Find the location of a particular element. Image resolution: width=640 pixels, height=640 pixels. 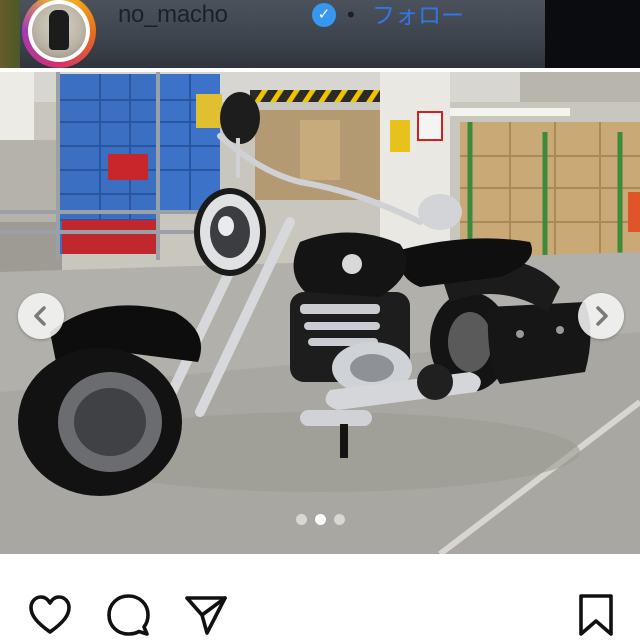

avatar-photo is located at coordinates (59, 31).